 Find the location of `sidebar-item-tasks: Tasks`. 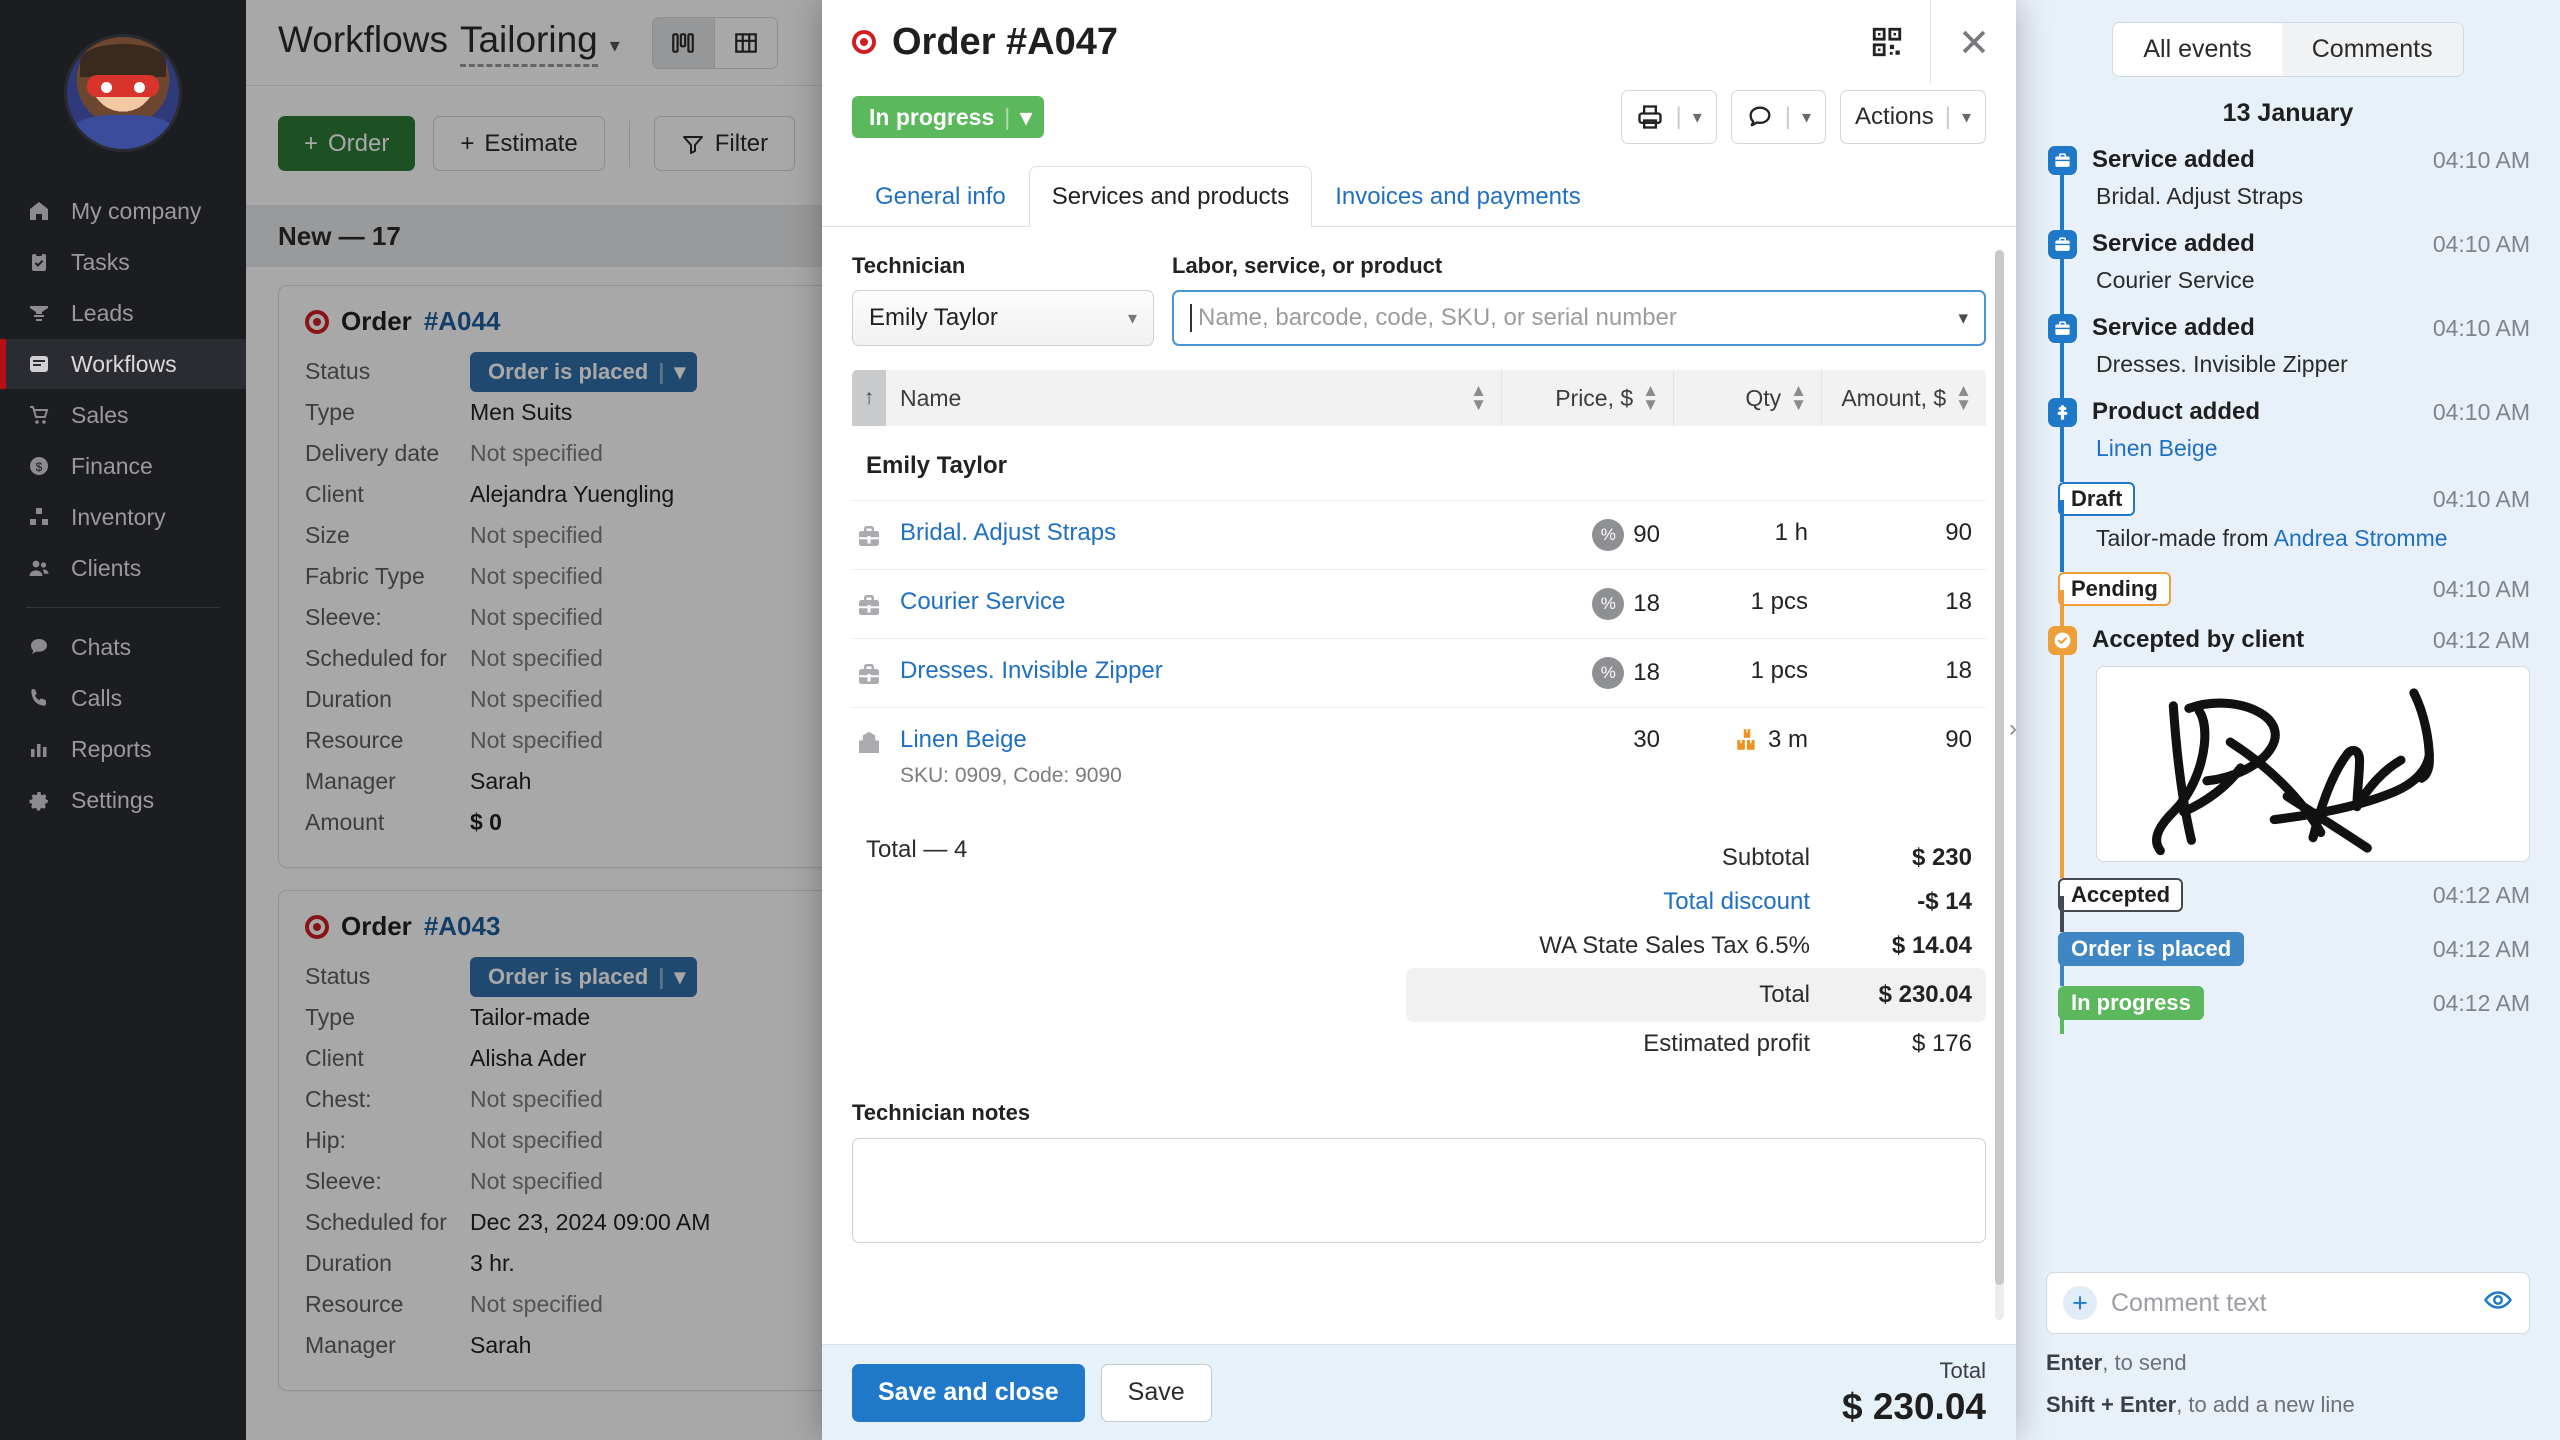

sidebar-item-tasks: Tasks is located at coordinates (123, 262).